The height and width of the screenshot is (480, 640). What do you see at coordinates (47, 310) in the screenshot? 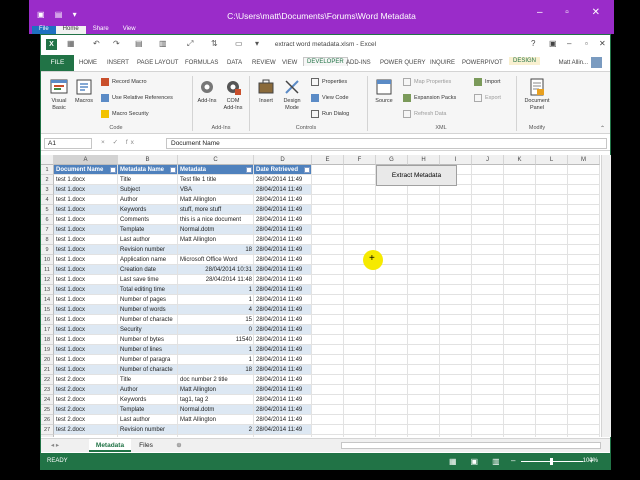
I see `row-header: 15` at bounding box center [47, 310].